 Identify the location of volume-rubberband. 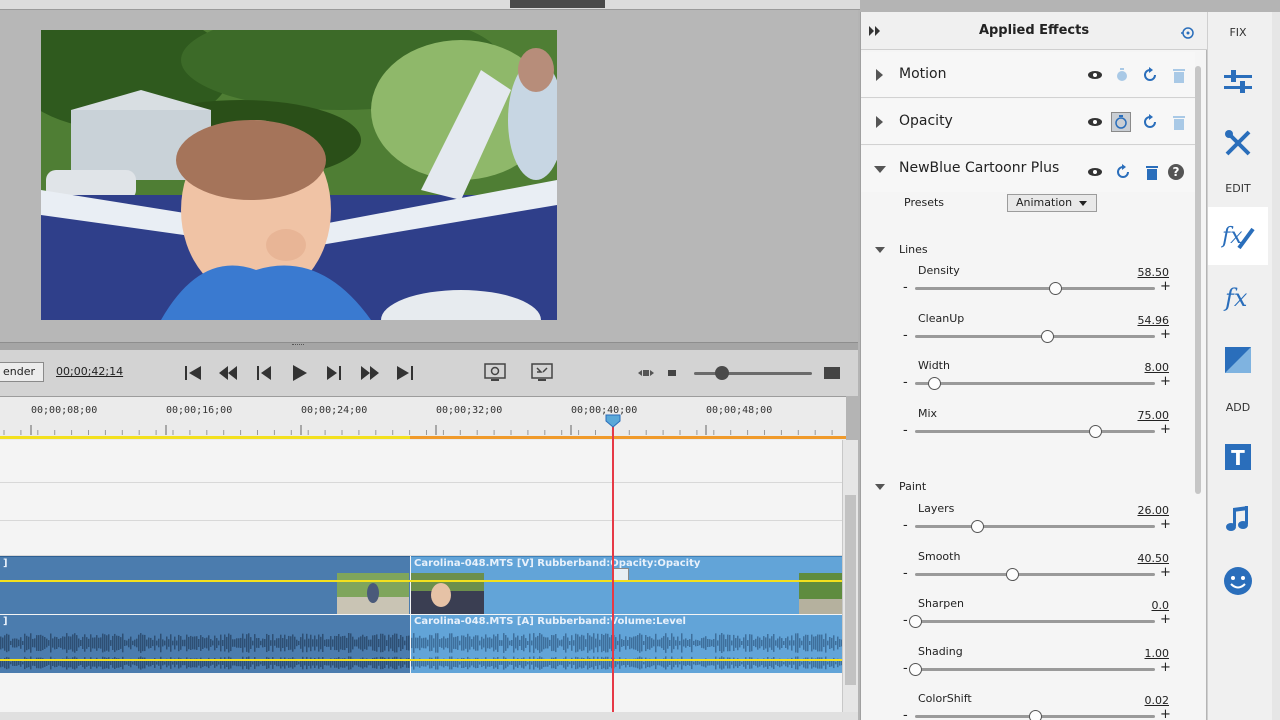
(421, 660).